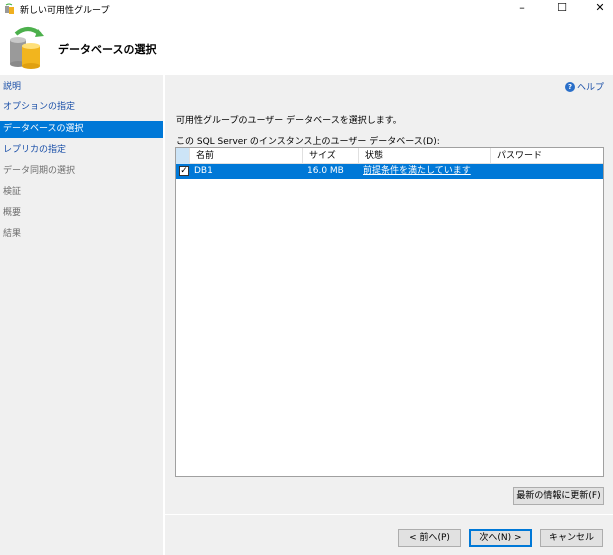  I want to click on nav-item-validation: 検証, so click(12, 192).